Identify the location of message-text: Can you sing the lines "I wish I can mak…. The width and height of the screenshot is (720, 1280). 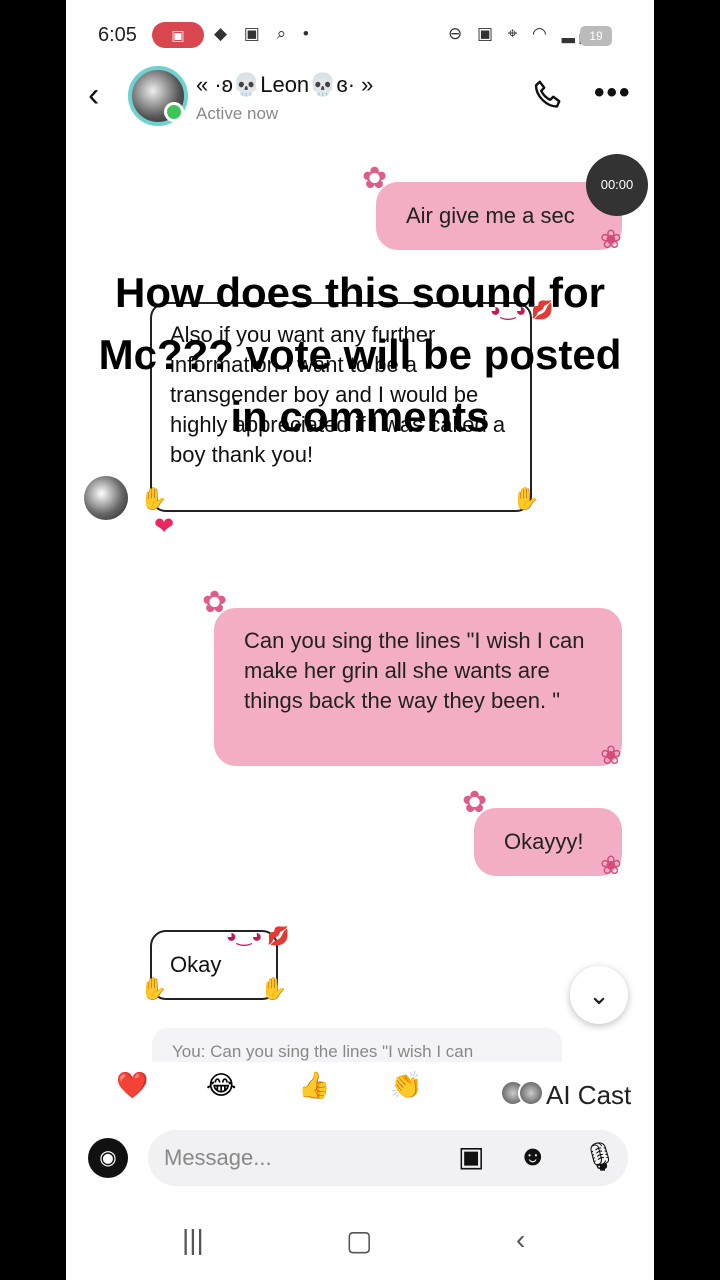
(414, 670).